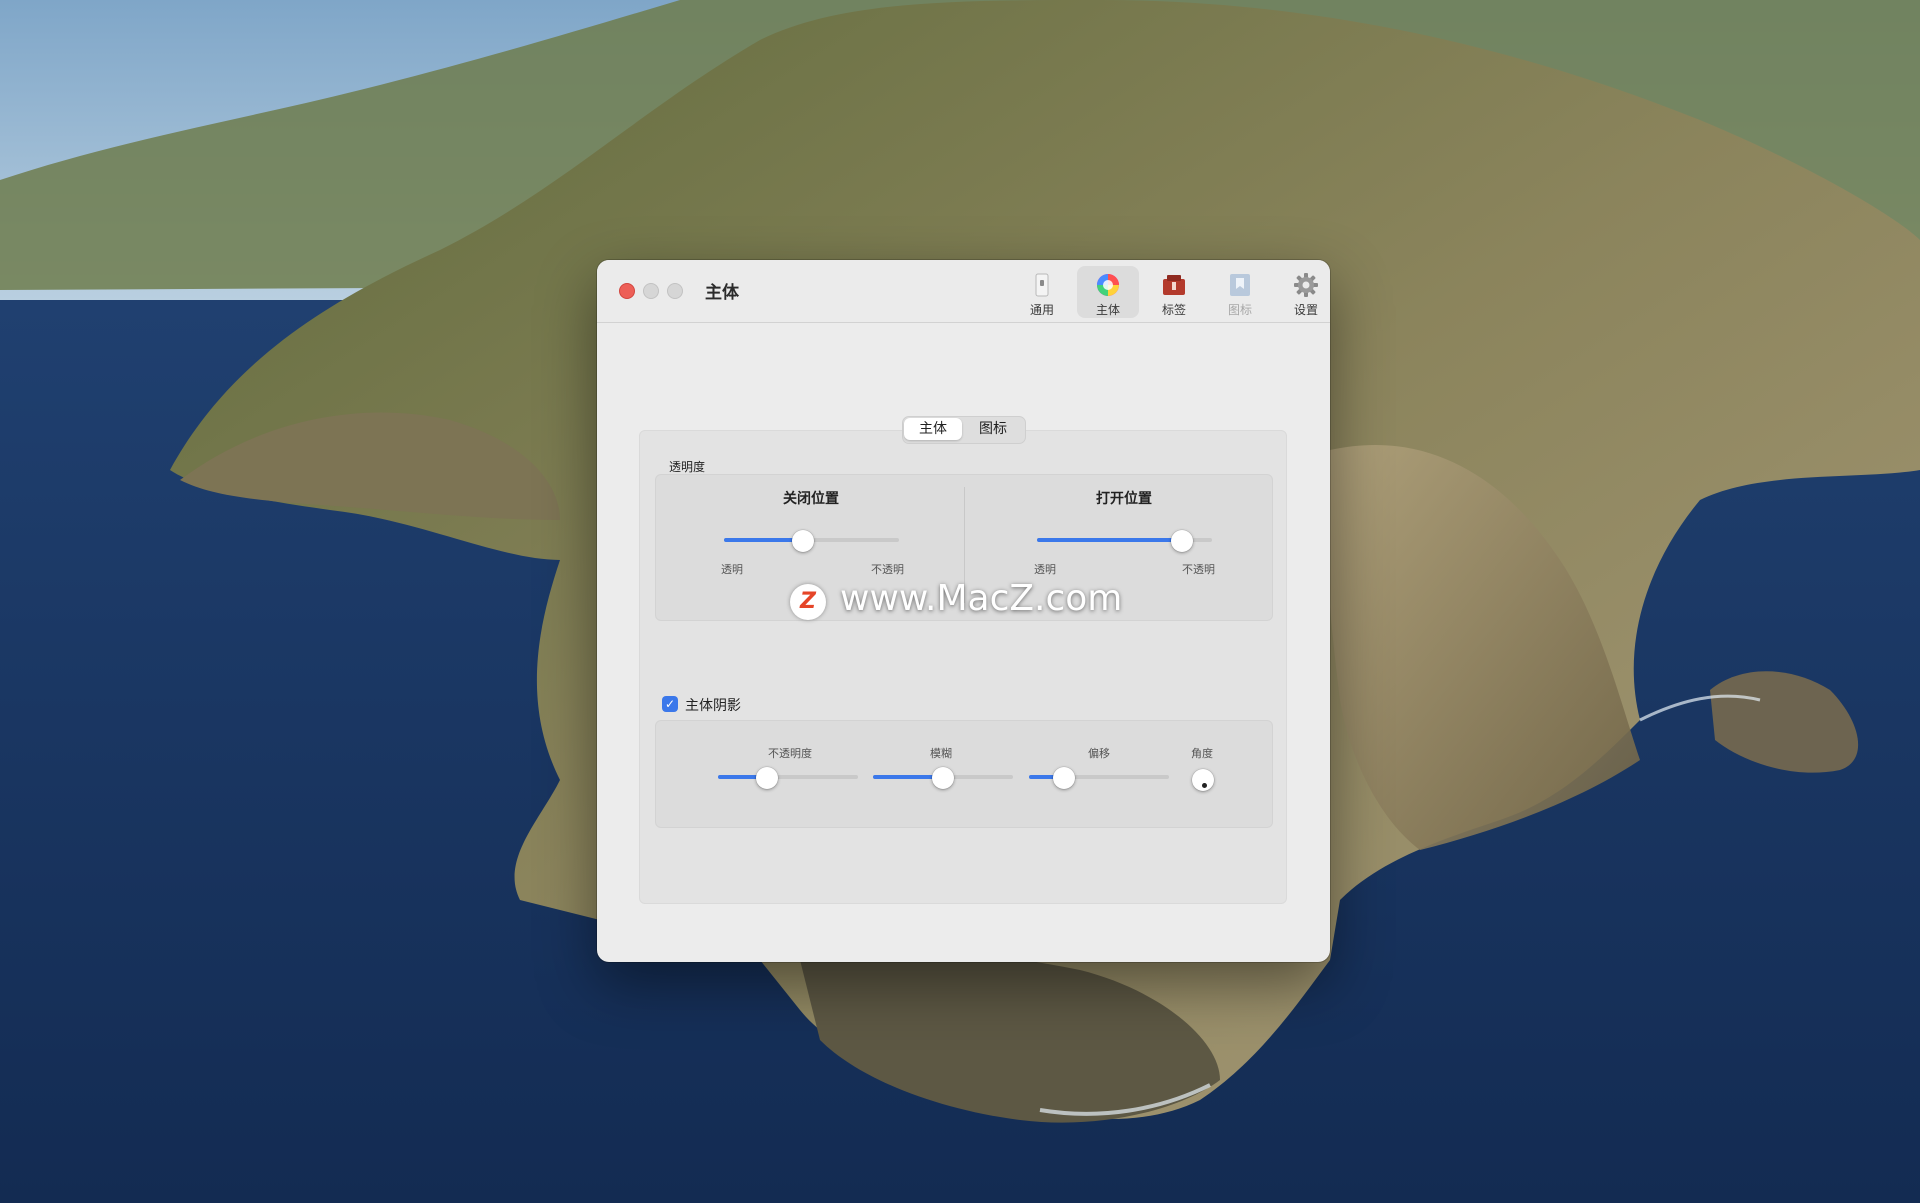 The width and height of the screenshot is (1920, 1203). What do you see at coordinates (732, 569) in the screenshot?
I see `closed-min-label: 透明` at bounding box center [732, 569].